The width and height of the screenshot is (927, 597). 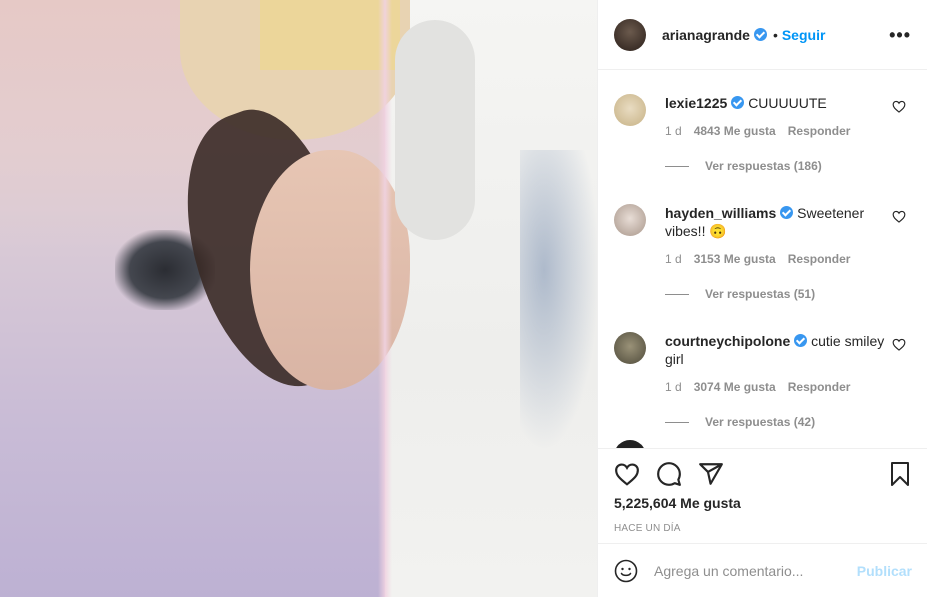 I want to click on comment-icon, so click(x=669, y=474).